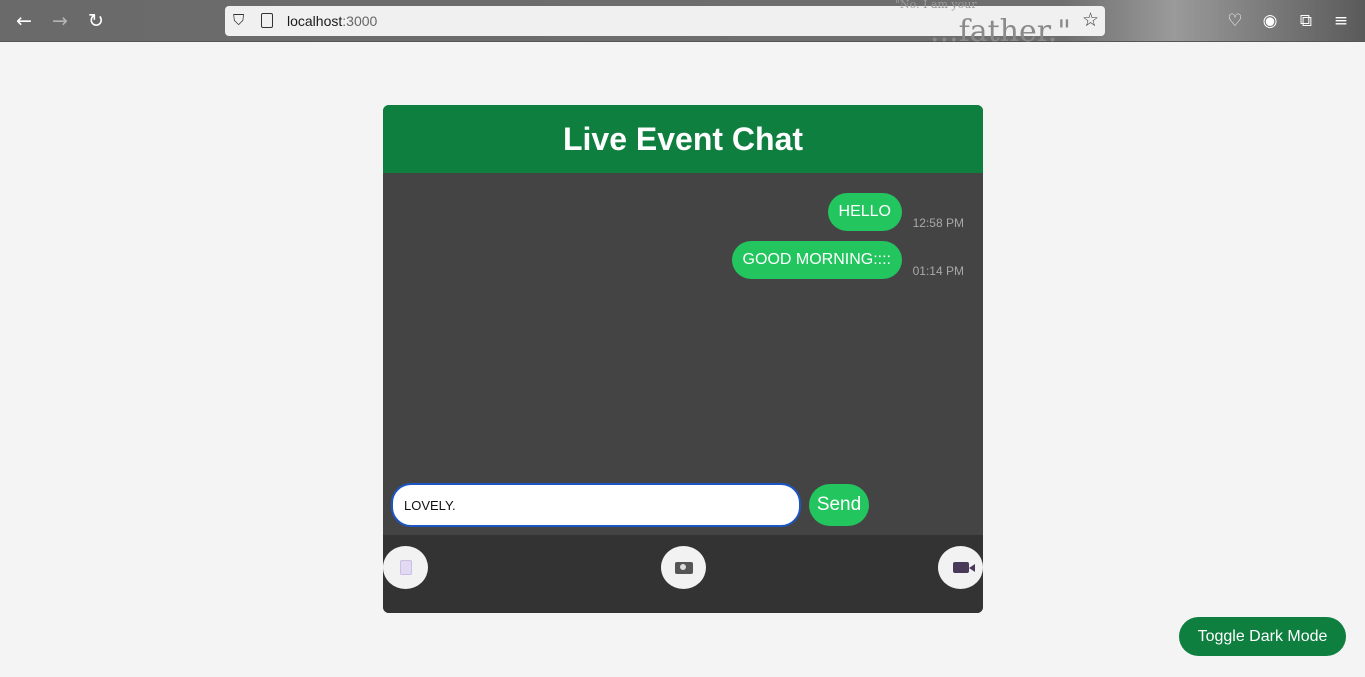 The width and height of the screenshot is (1365, 677). Describe the element at coordinates (936, 5) in the screenshot. I see `theme-quote-small: "No. I am your` at that location.